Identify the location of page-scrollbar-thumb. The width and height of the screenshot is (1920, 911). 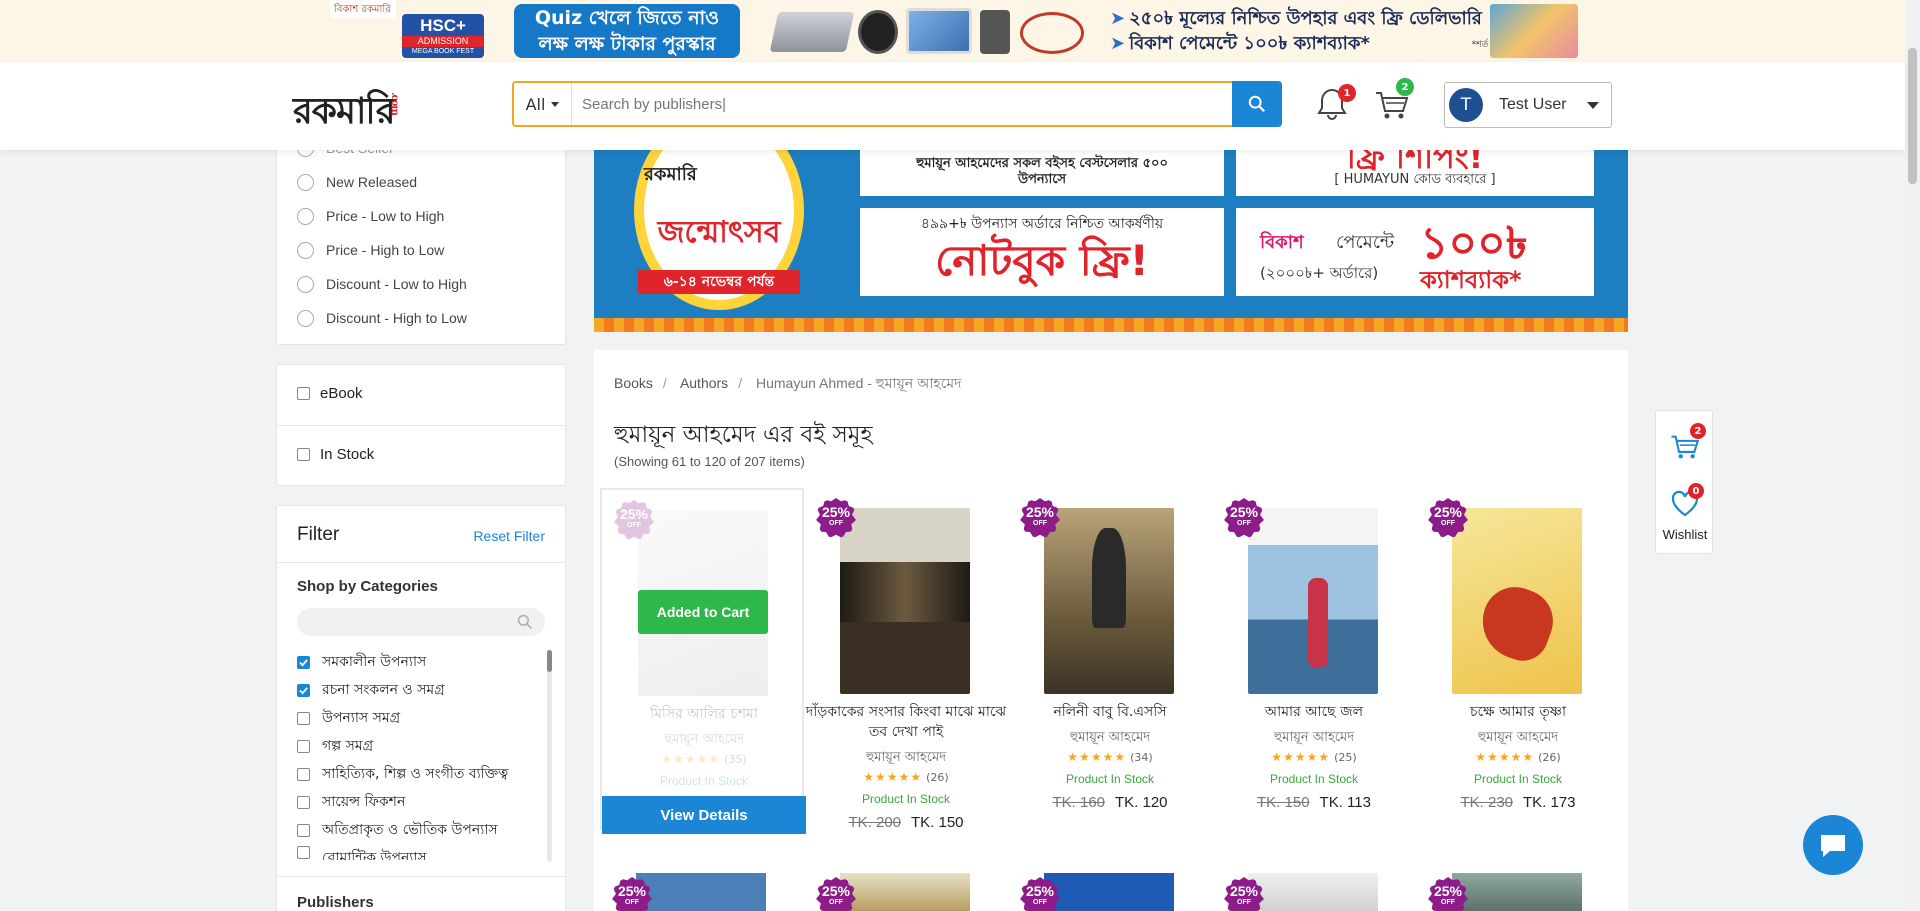
(1912, 116).